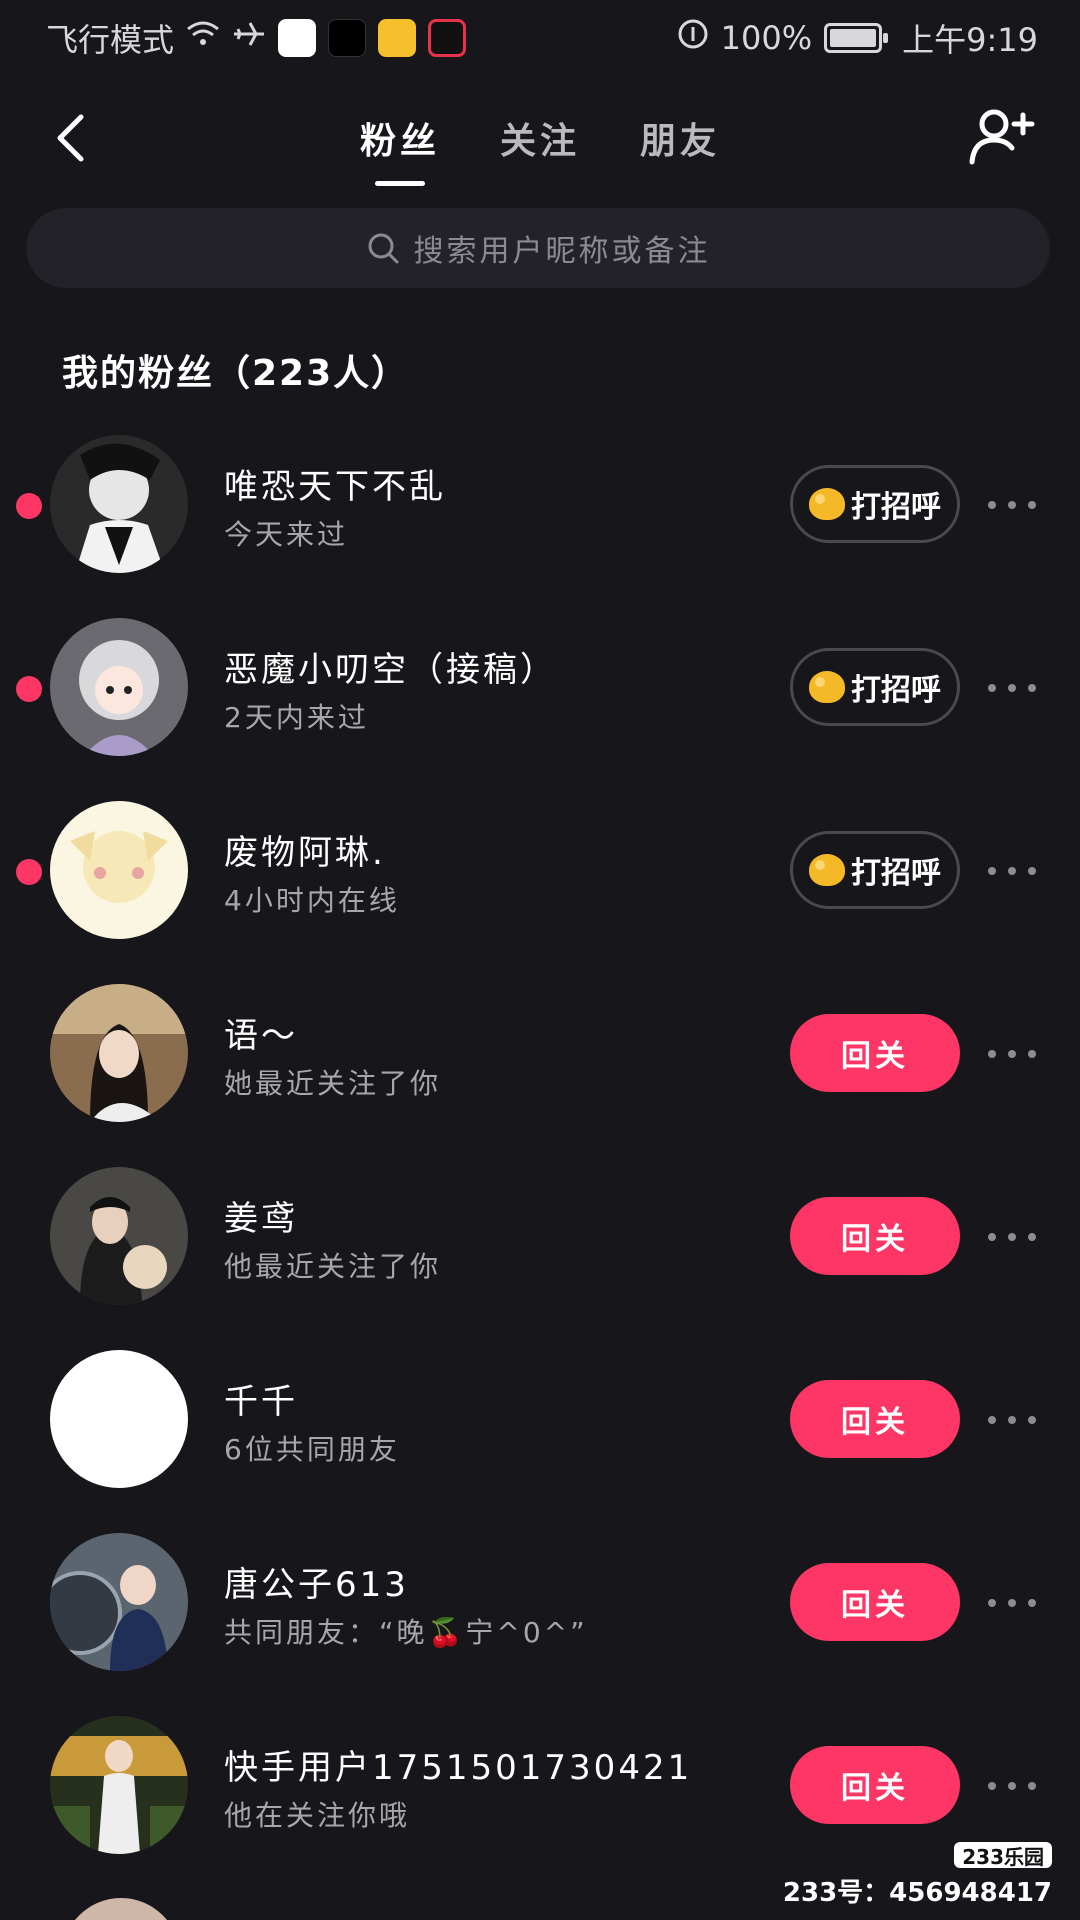 The height and width of the screenshot is (1920, 1080). What do you see at coordinates (383, 248) in the screenshot?
I see `search-icon` at bounding box center [383, 248].